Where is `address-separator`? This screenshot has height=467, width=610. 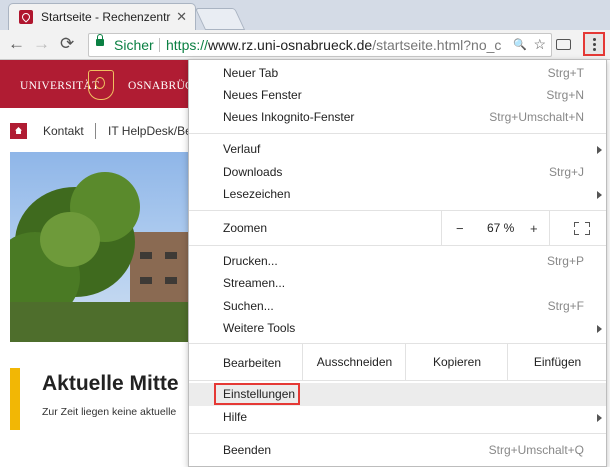
address-separator is located at coordinates (159, 45).